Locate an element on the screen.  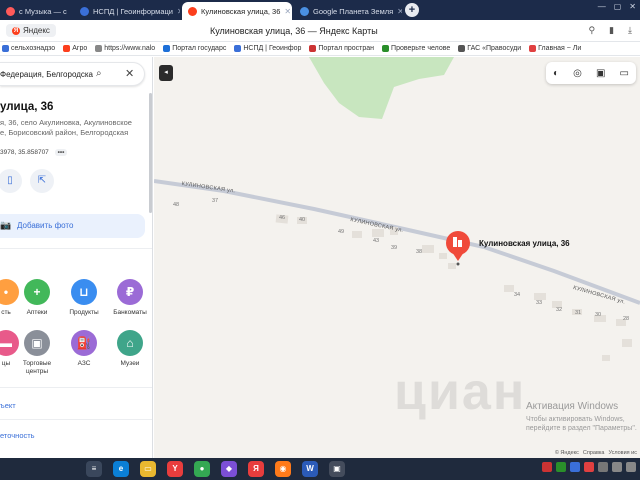
maximize-icon: ▢ is located at coordinates (618, 6).